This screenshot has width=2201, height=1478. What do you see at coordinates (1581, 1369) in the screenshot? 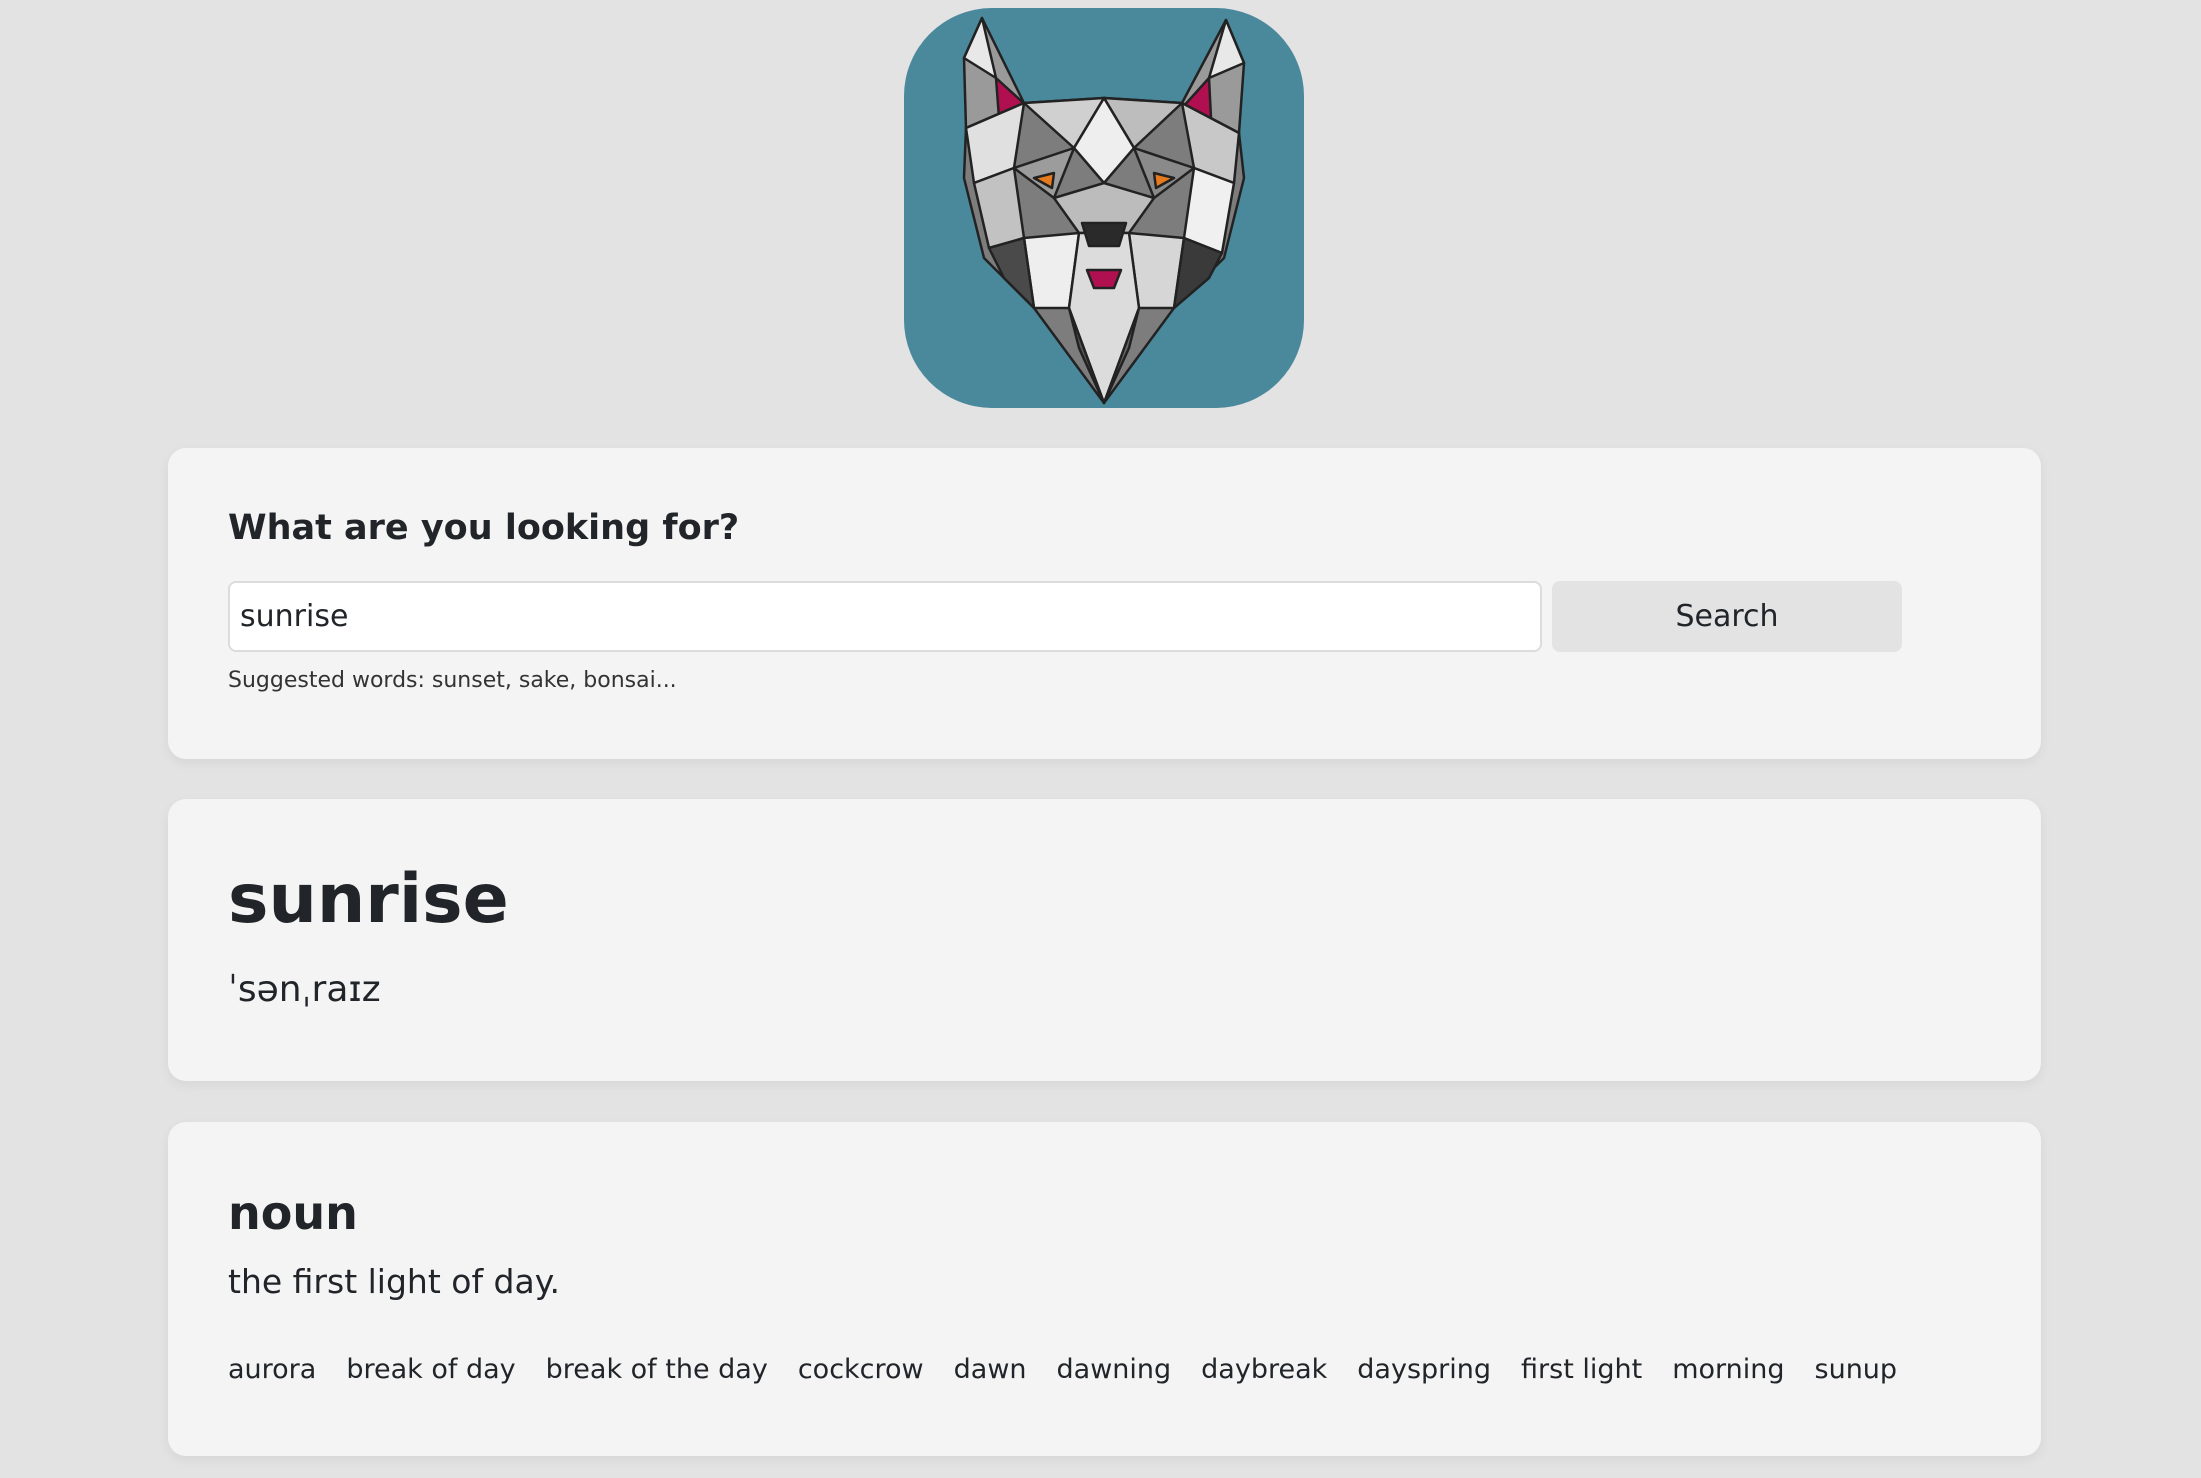
I see `synonym-link: first light` at bounding box center [1581, 1369].